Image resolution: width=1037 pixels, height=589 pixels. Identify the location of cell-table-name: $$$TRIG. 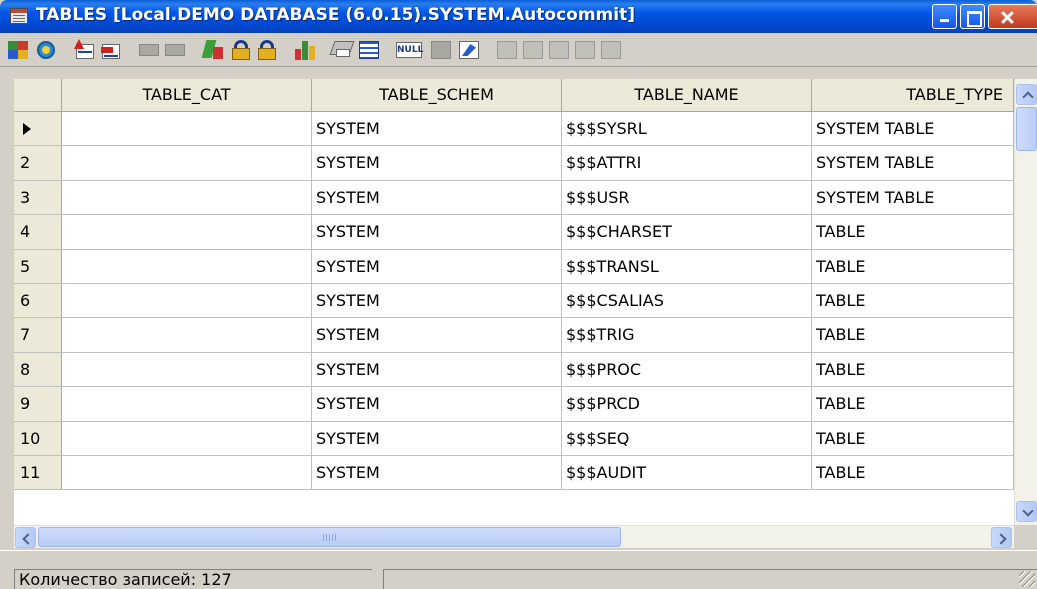
(687, 335).